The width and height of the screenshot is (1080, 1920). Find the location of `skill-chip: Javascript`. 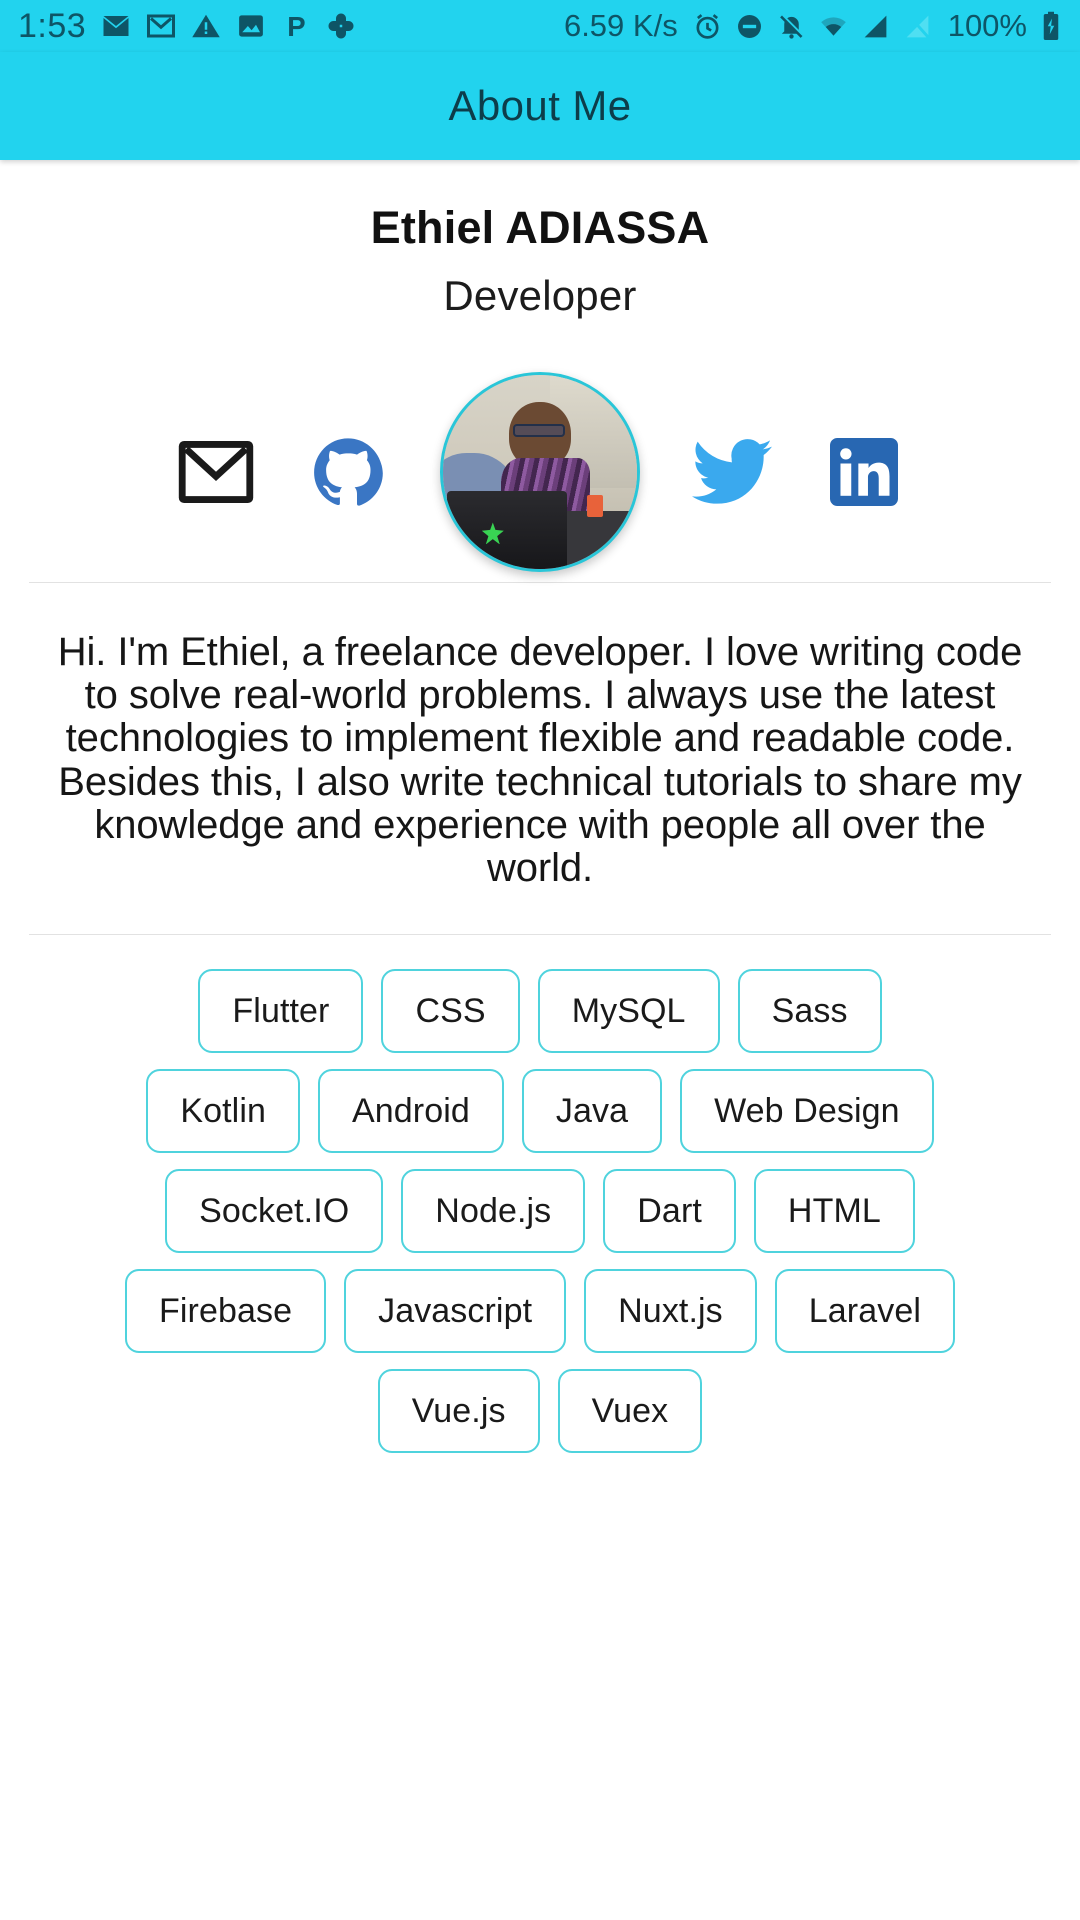

skill-chip: Javascript is located at coordinates (455, 1311).